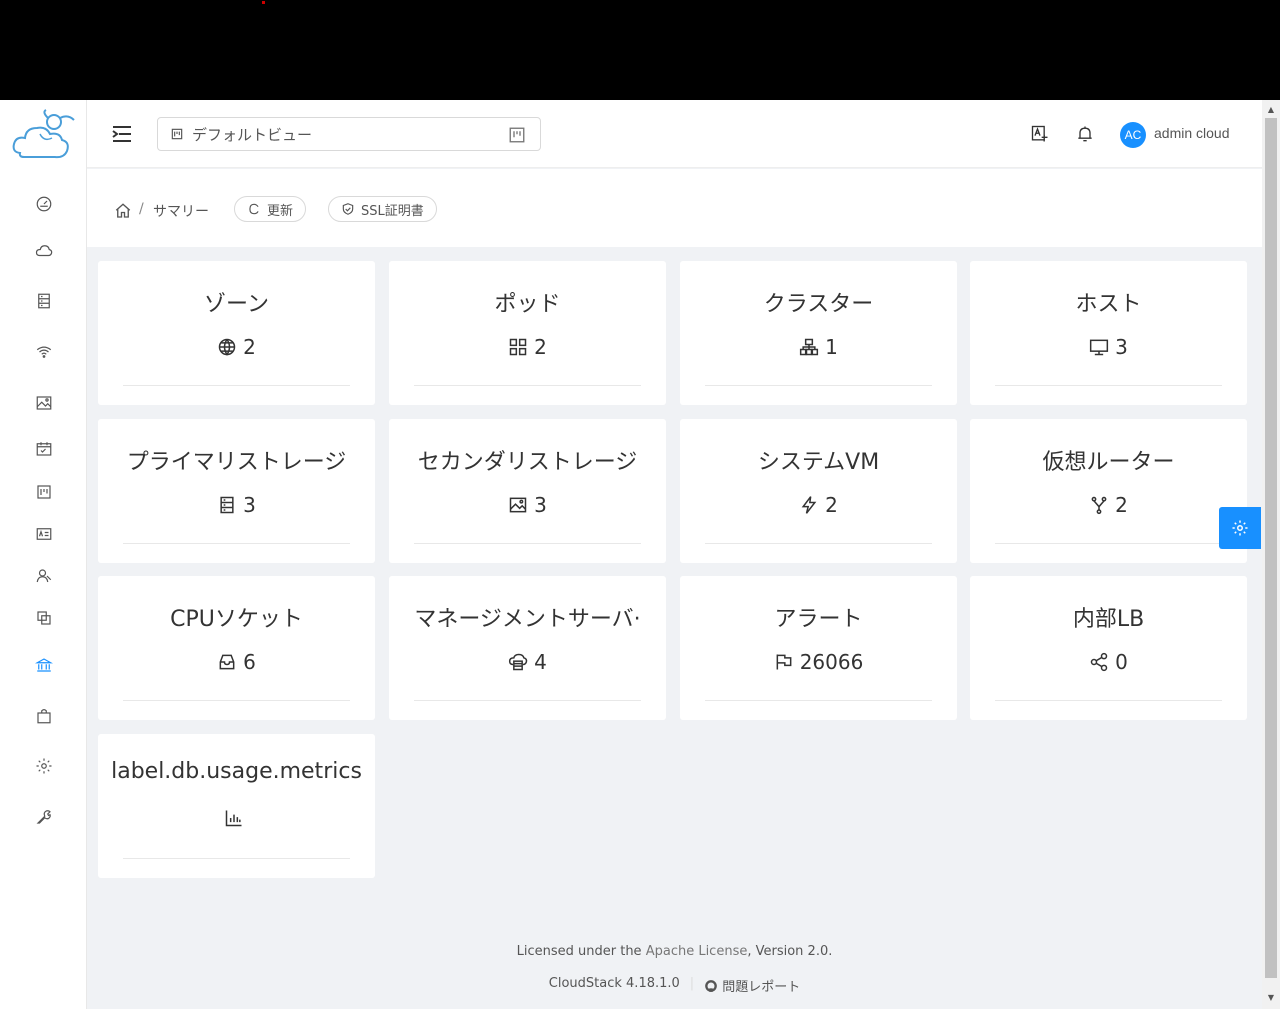  I want to click on top-header: デフォルトビュー AC admin cloud, so click(674, 134).